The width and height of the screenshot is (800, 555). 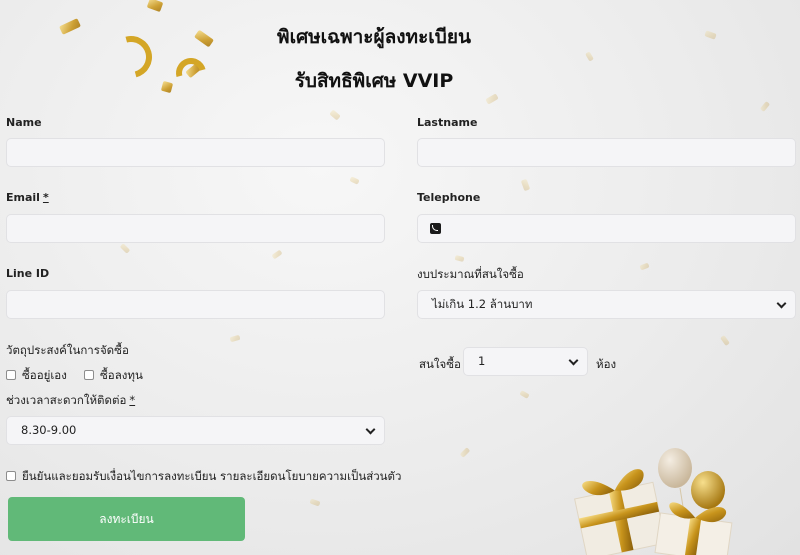 I want to click on register-button: ลงทะเบียน, so click(x=126, y=519).